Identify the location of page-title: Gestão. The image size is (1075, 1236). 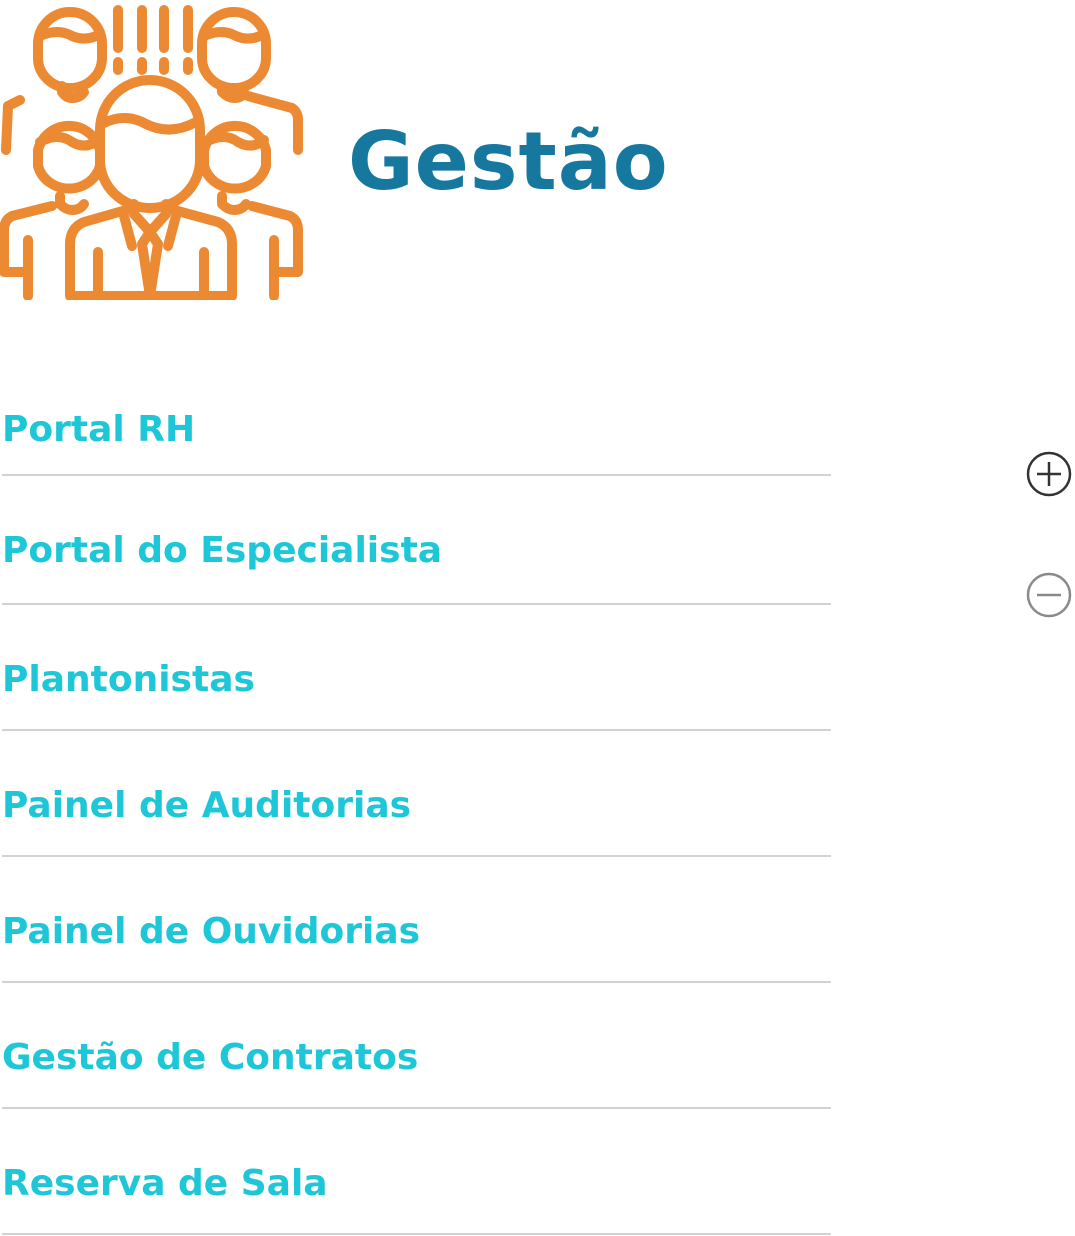
(508, 161).